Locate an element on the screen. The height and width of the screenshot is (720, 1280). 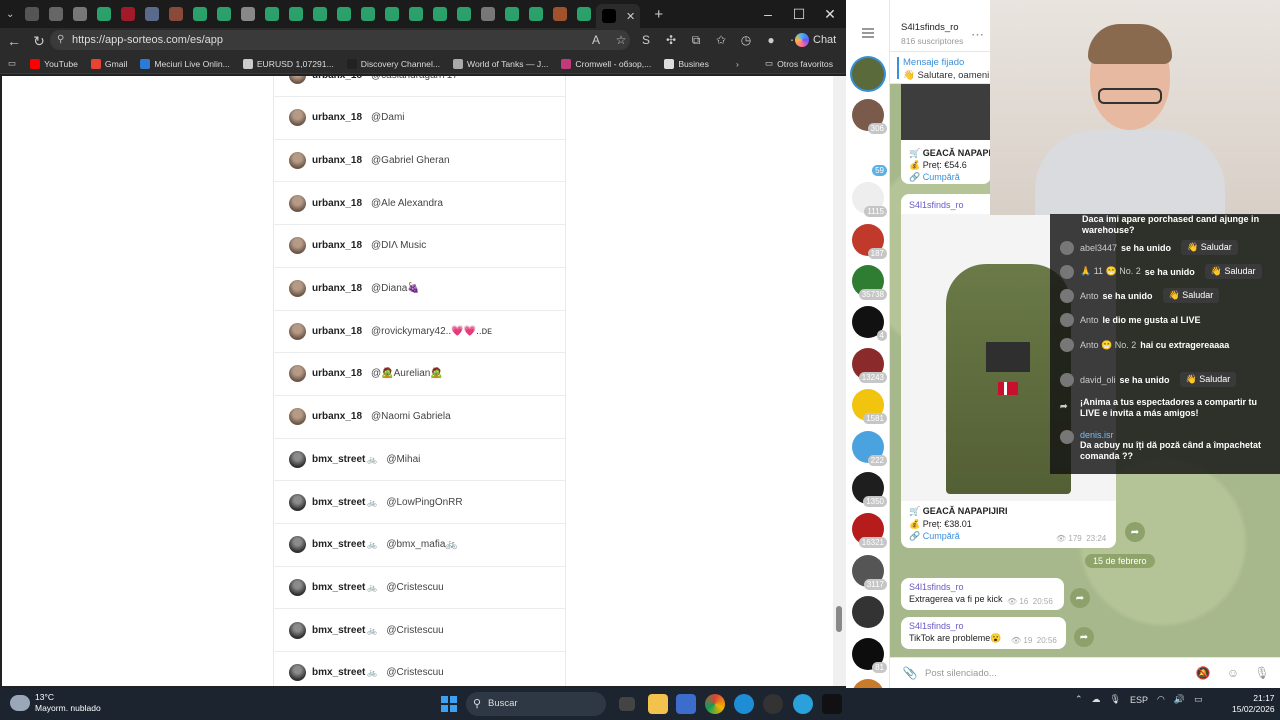
audio-tab-icon is located at coordinates (32, 14).